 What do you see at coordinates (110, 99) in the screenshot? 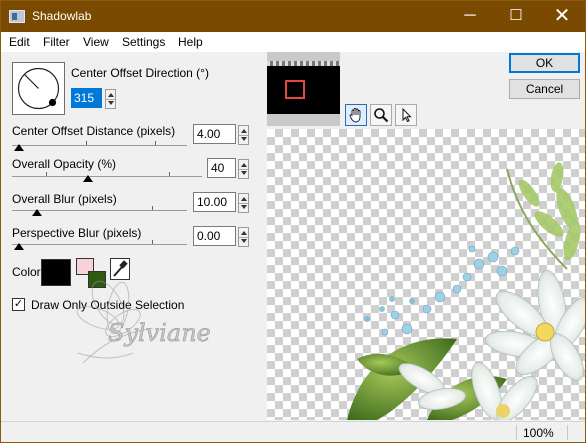
I see `direction-spinner` at bounding box center [110, 99].